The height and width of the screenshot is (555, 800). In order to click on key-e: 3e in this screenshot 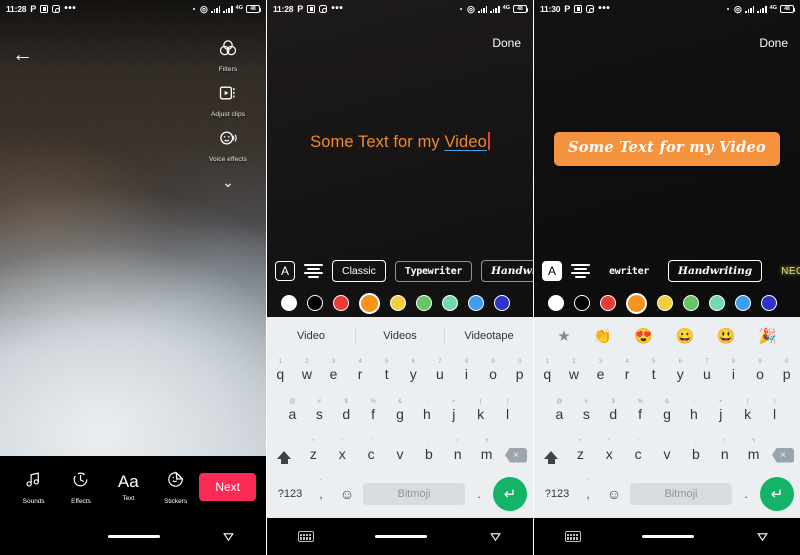, I will do `click(333, 370)`.